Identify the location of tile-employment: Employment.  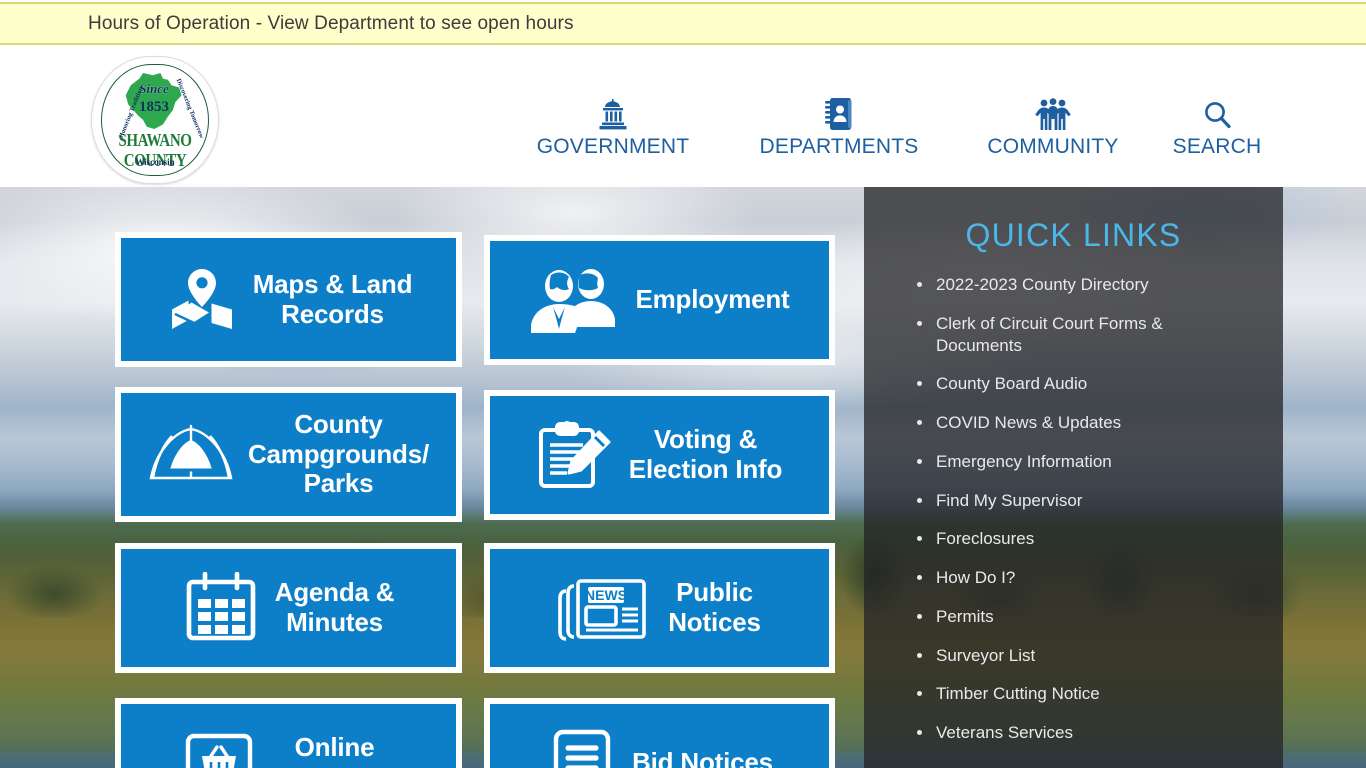
(659, 300).